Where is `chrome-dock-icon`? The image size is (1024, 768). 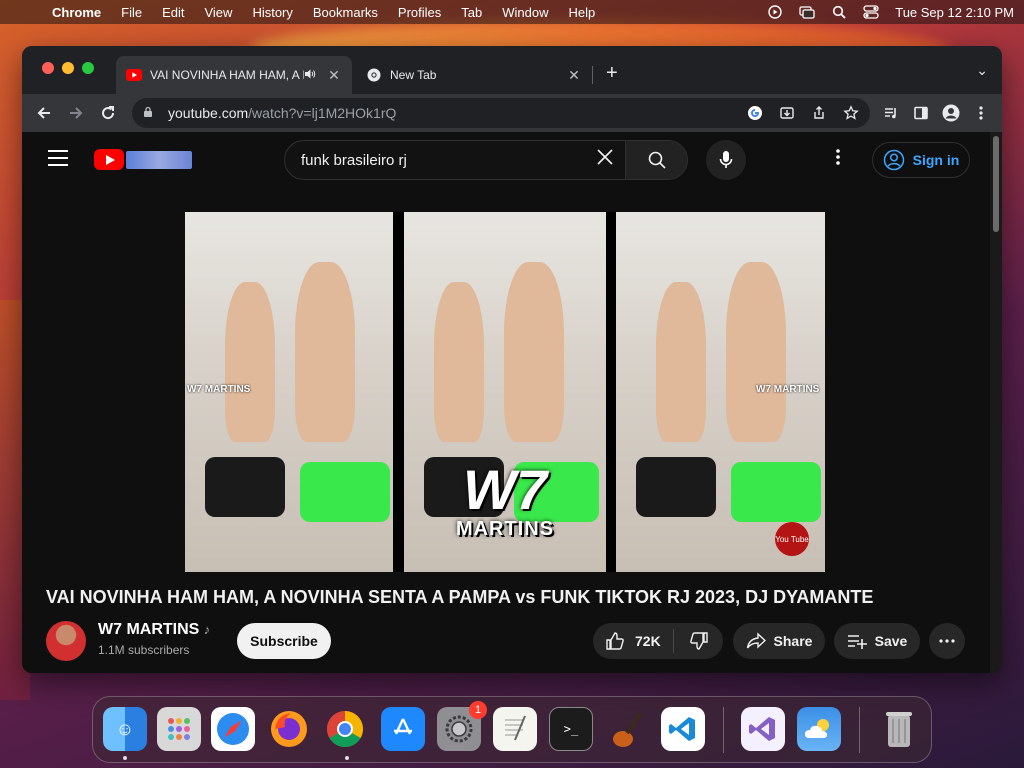 chrome-dock-icon is located at coordinates (345, 729).